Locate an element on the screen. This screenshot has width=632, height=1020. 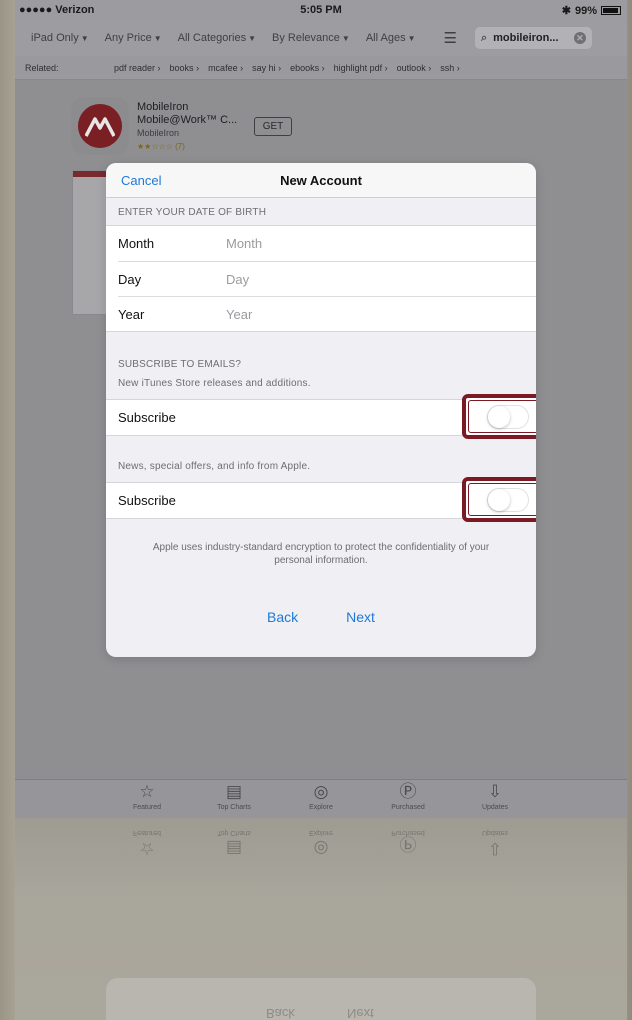
related-item: say hi › is located at coordinates (266, 68).